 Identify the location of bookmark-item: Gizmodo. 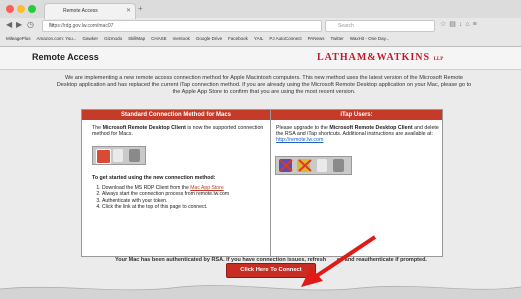
(113, 39).